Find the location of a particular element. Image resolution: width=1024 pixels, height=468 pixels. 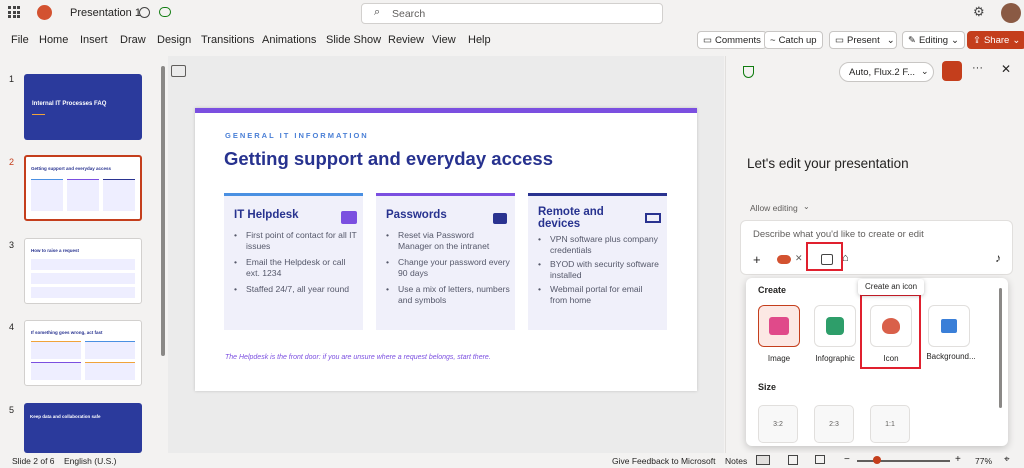

laptop-icon is located at coordinates (653, 218).